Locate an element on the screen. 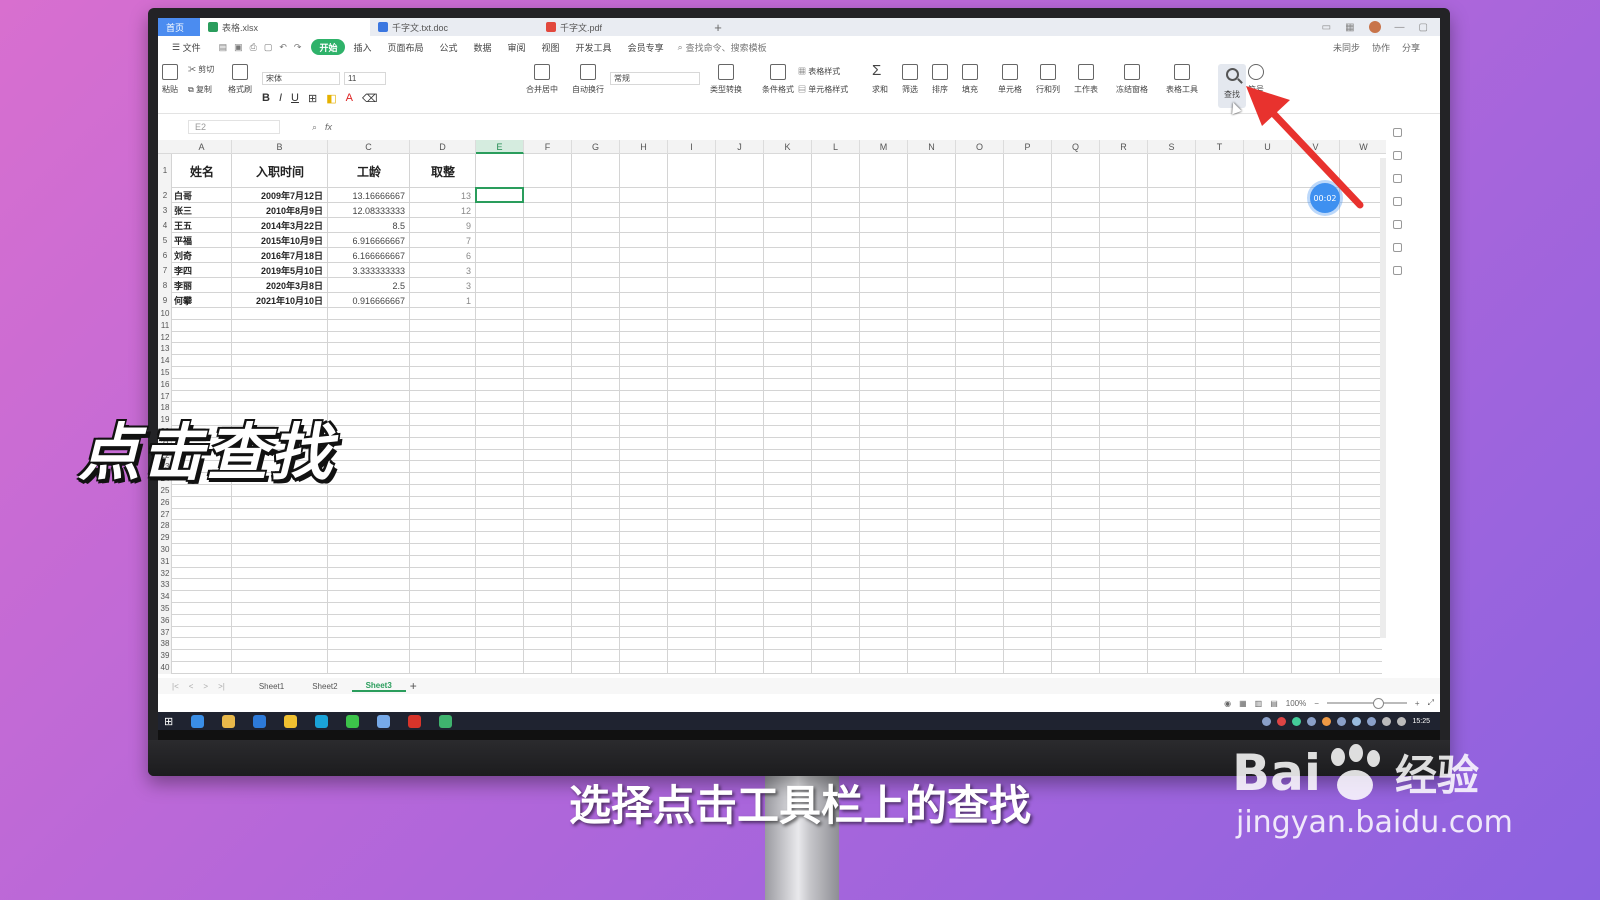 The image size is (1600, 900). watermark-url: jingyan.baidu.com is located at coordinates (1374, 822).